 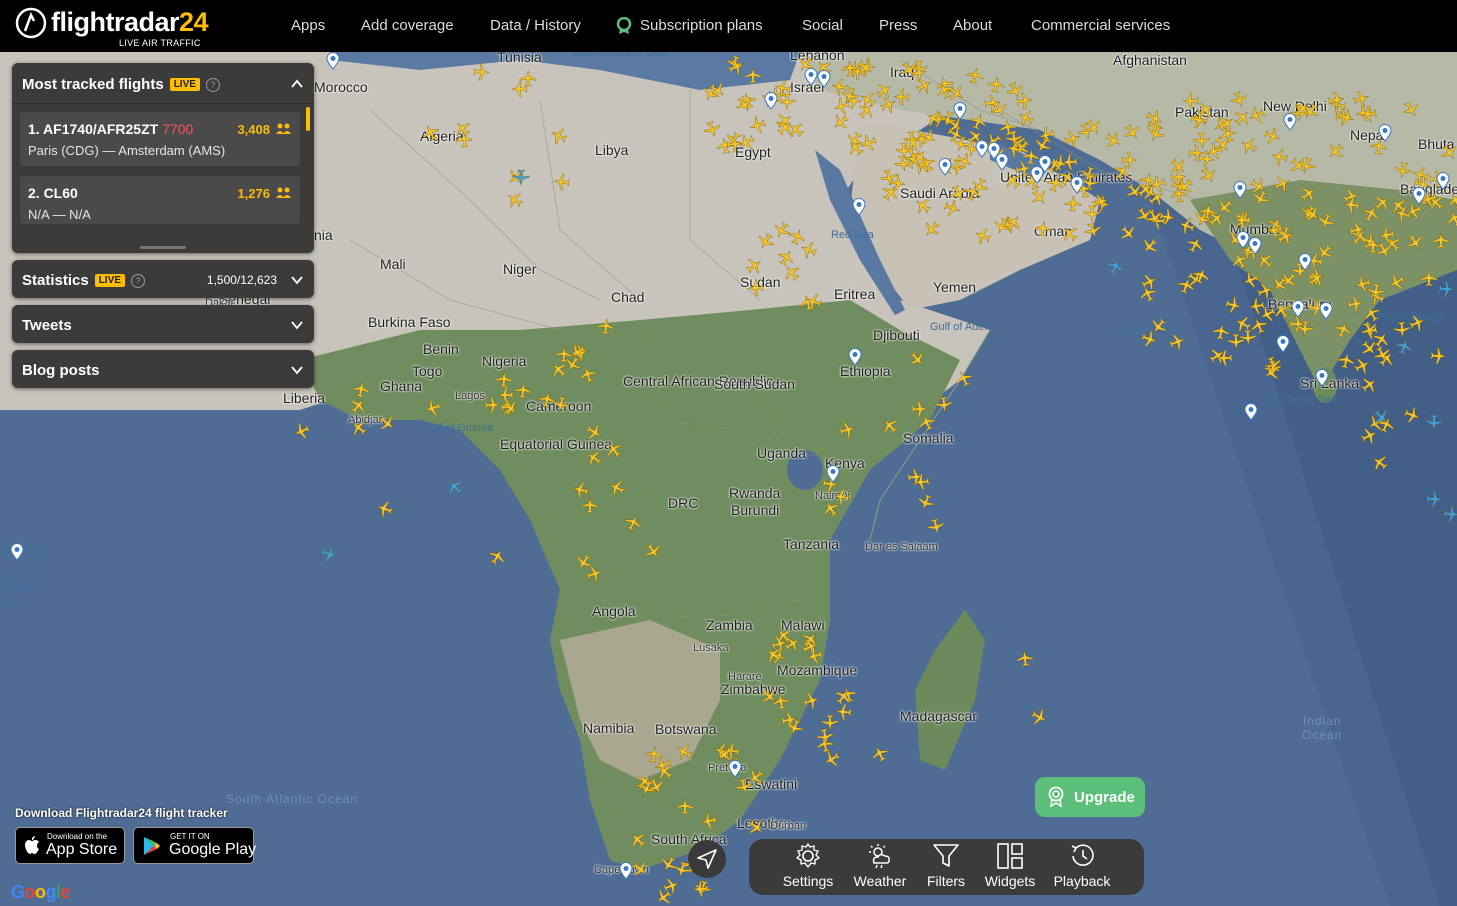 What do you see at coordinates (880, 867) in the screenshot?
I see `weather-button: Weather` at bounding box center [880, 867].